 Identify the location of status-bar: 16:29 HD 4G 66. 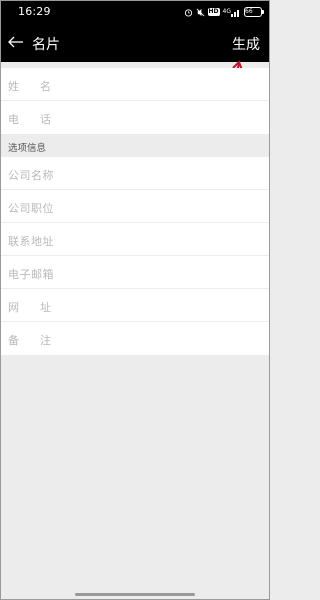
(135, 12).